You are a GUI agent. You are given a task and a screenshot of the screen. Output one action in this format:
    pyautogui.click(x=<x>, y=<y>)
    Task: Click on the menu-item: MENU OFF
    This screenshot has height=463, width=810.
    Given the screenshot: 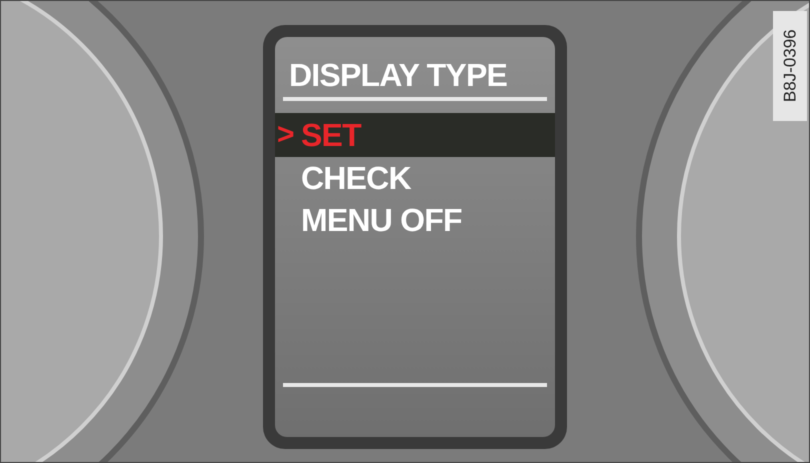 What is the action you would take?
    pyautogui.click(x=415, y=220)
    